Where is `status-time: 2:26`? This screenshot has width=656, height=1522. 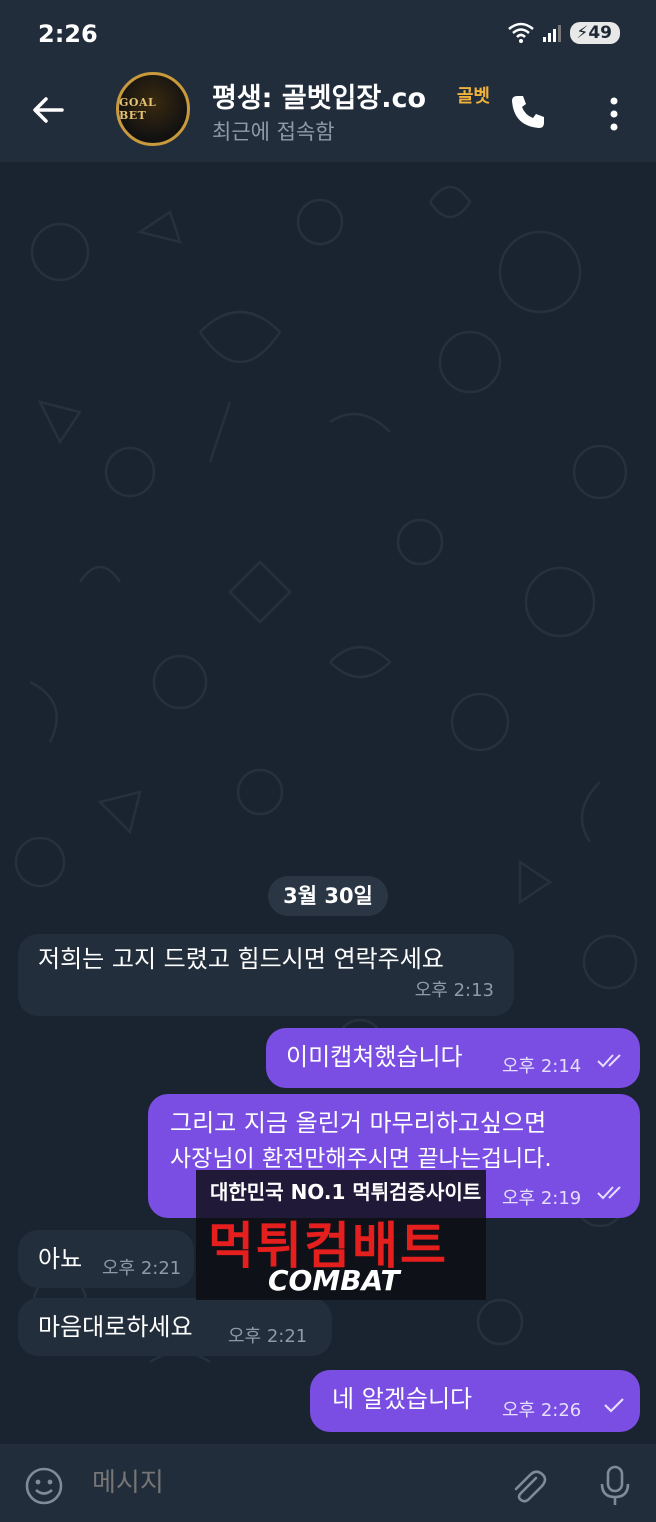
status-time: 2:26 is located at coordinates (68, 34).